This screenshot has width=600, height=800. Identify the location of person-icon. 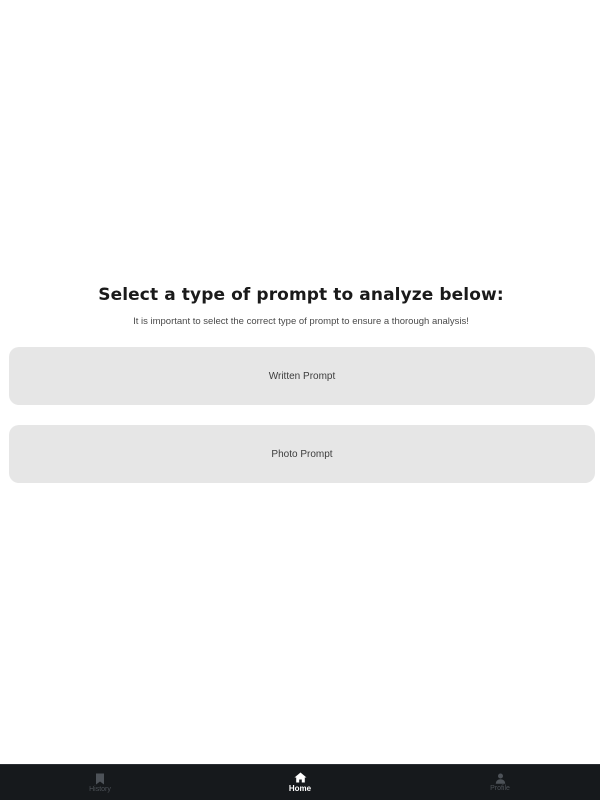
(500, 778).